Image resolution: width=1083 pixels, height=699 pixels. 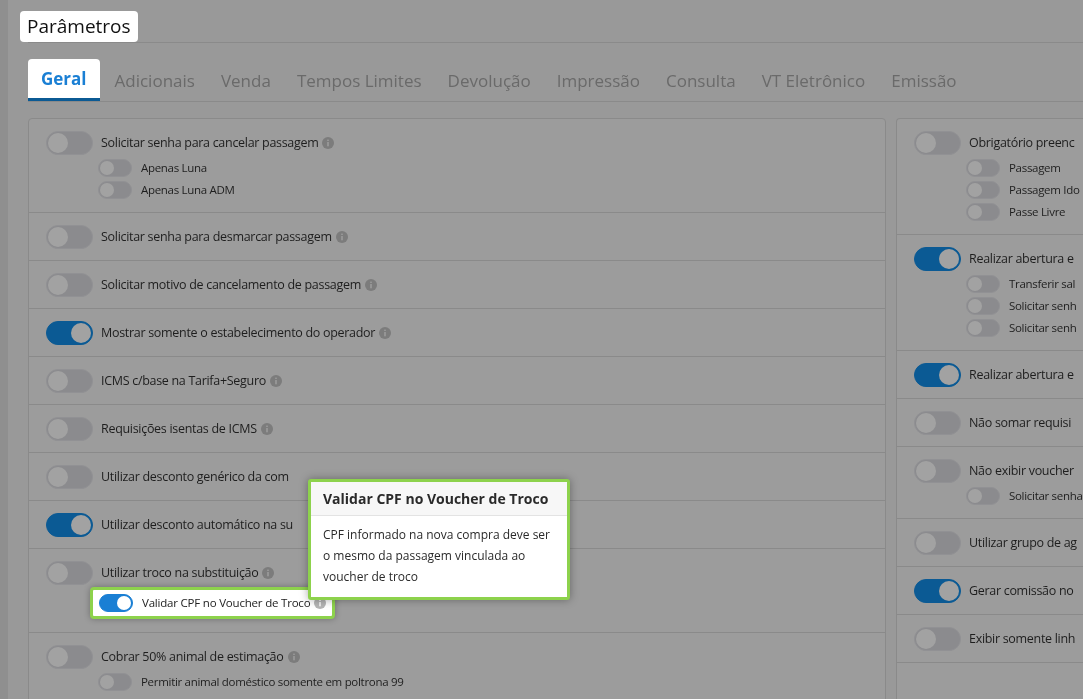 I want to click on setting-label: Utilizar desconto automático na su, so click(x=197, y=525).